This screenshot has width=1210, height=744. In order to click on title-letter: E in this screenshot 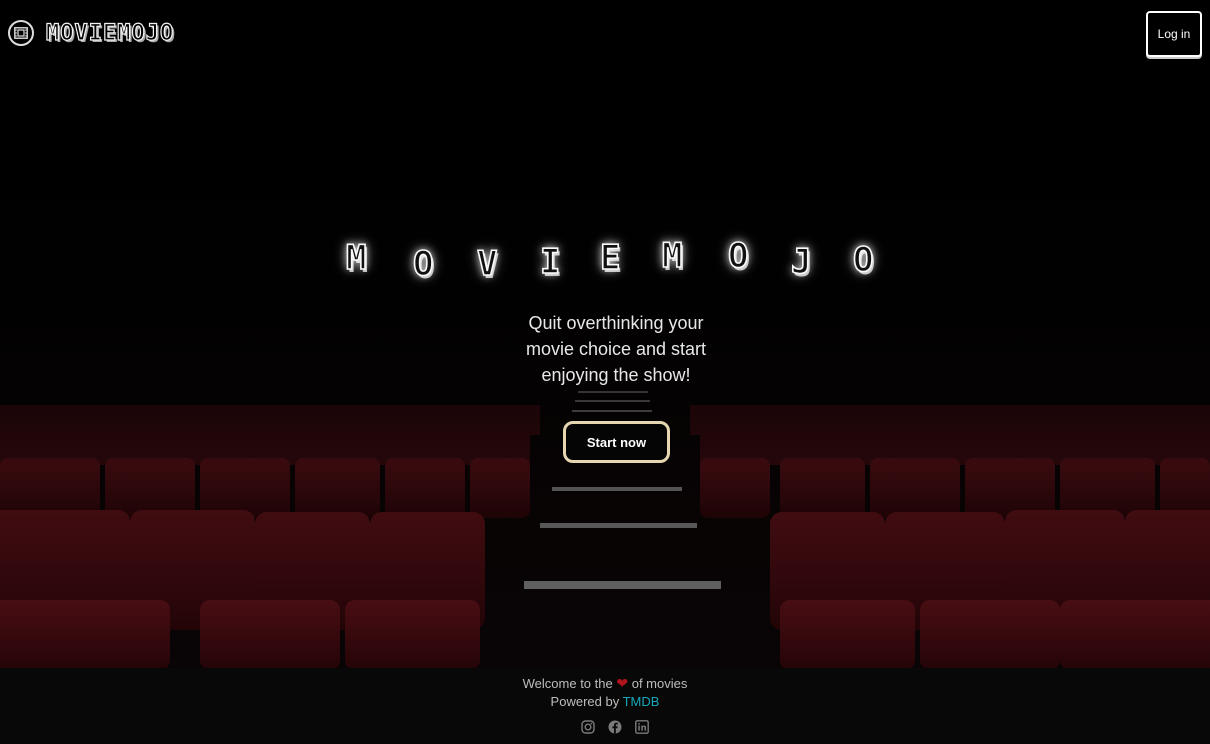, I will do `click(610, 258)`.